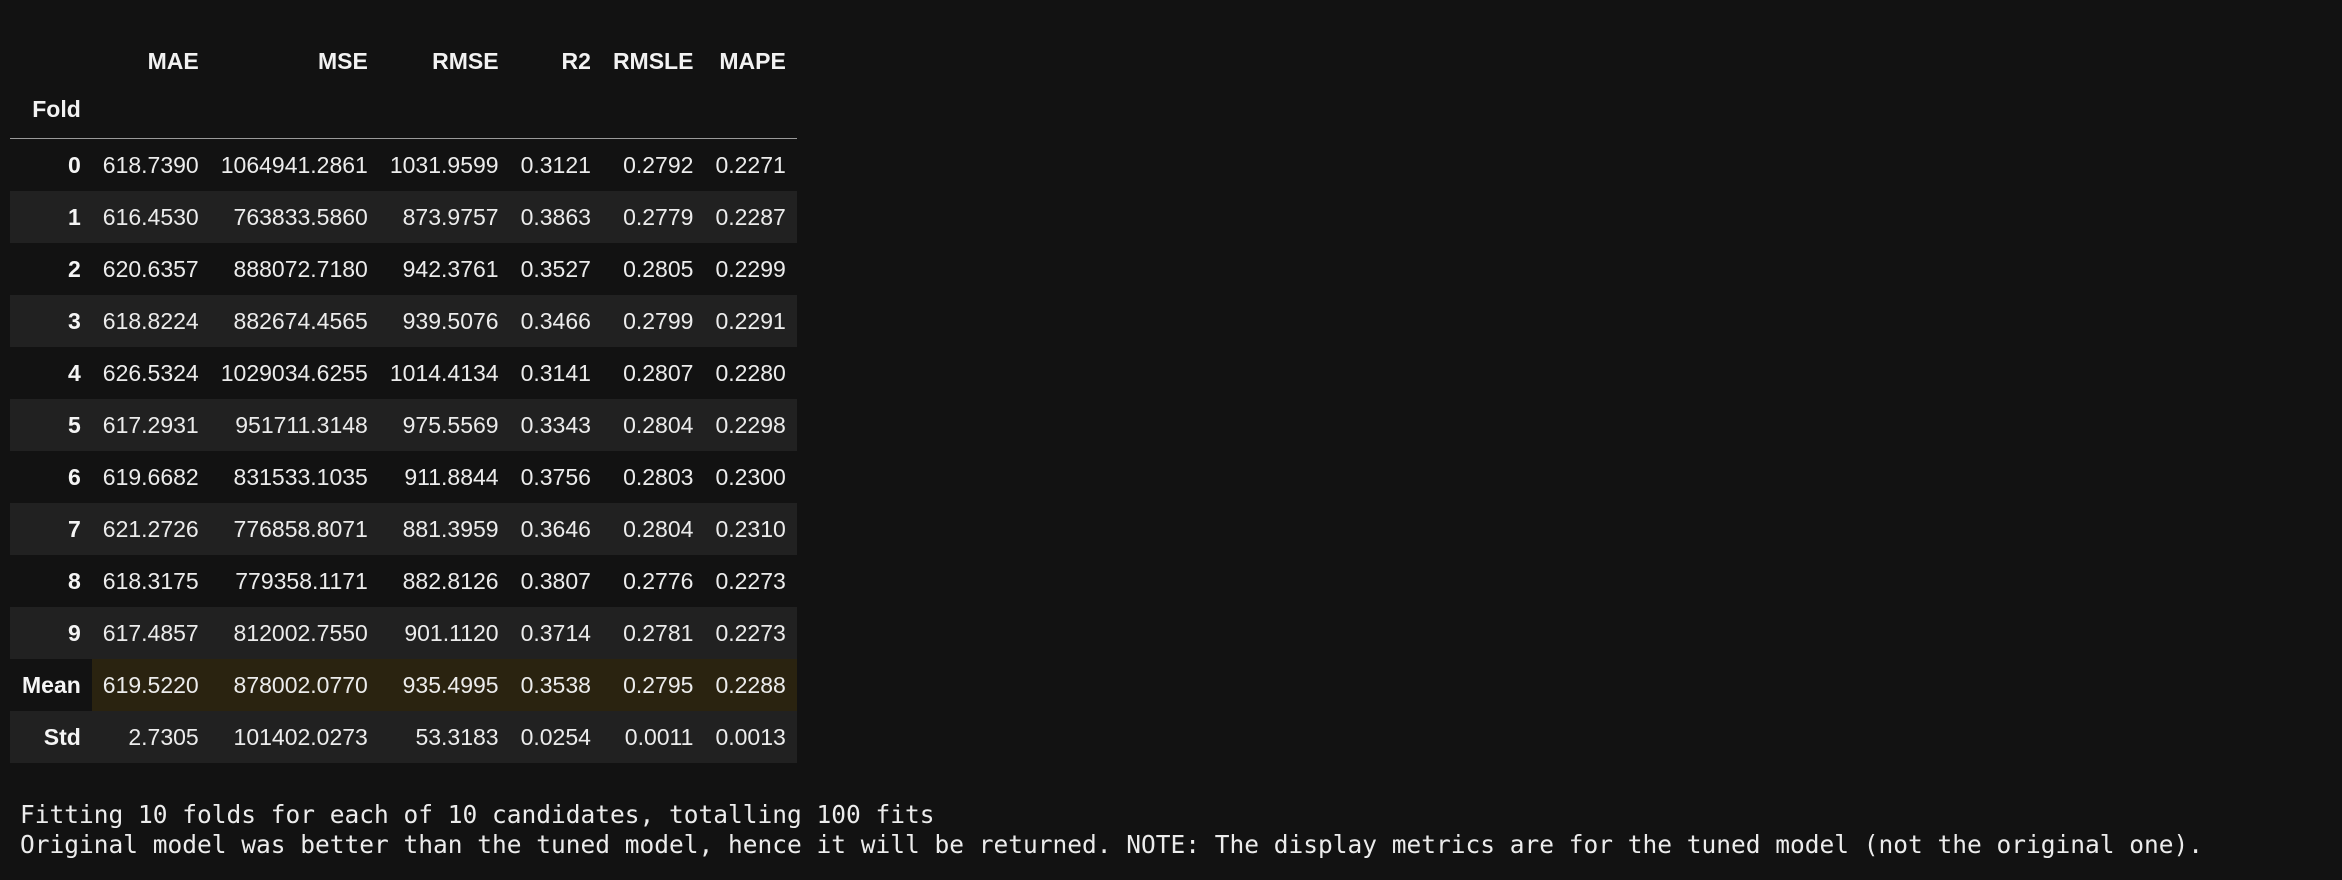 Image resolution: width=2342 pixels, height=880 pixels. I want to click on cell-rmse: 881.3959, so click(450, 528).